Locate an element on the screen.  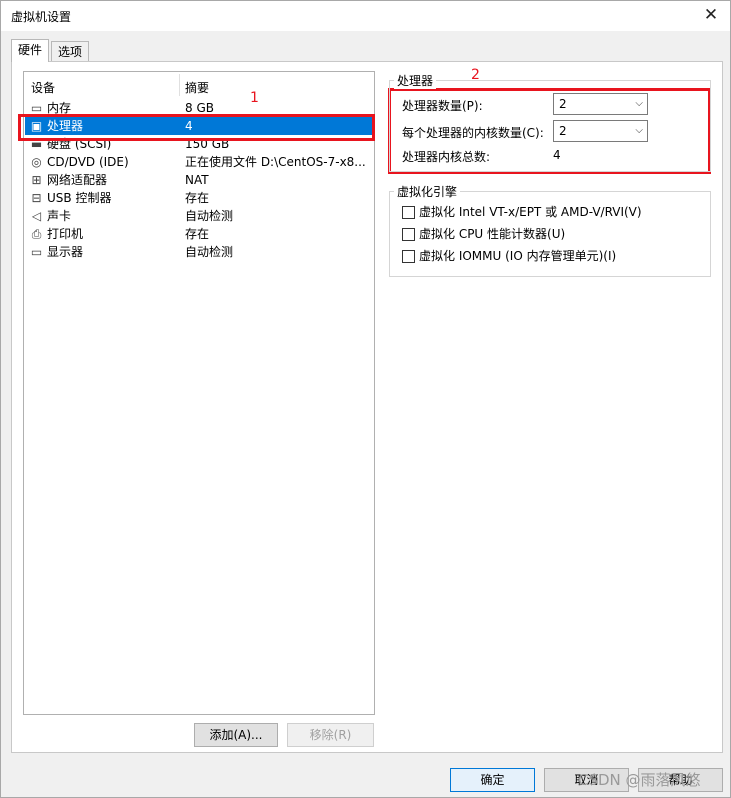
printer-icon: ⎙ is located at coordinates (36, 234).